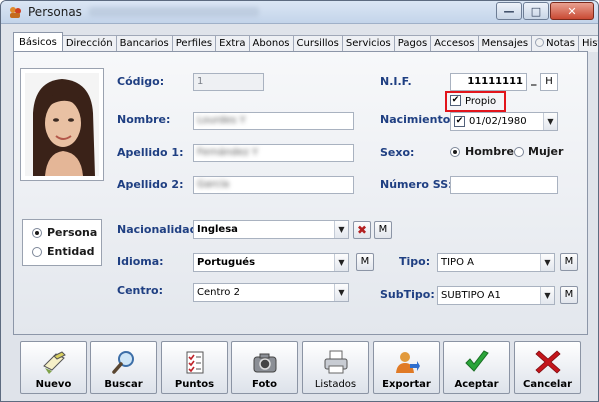 The image size is (599, 402). What do you see at coordinates (273, 185) in the screenshot?
I see `apellido2-field: García` at bounding box center [273, 185].